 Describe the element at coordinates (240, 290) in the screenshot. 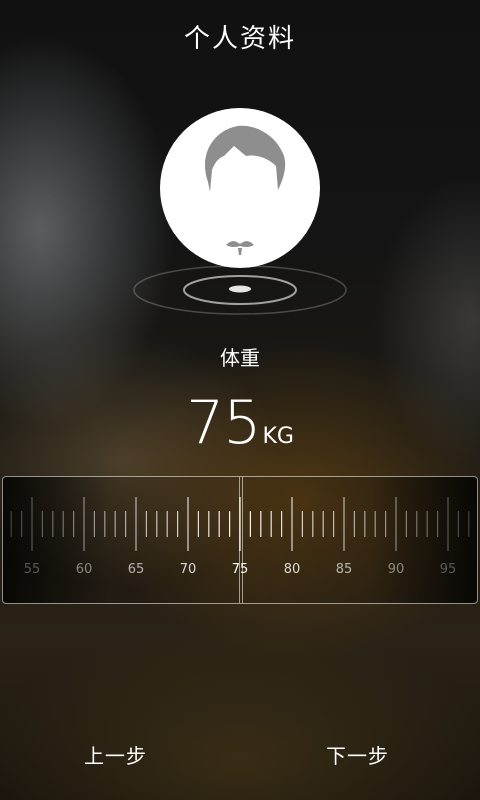

I see `avatar-pedestal-rings` at that location.